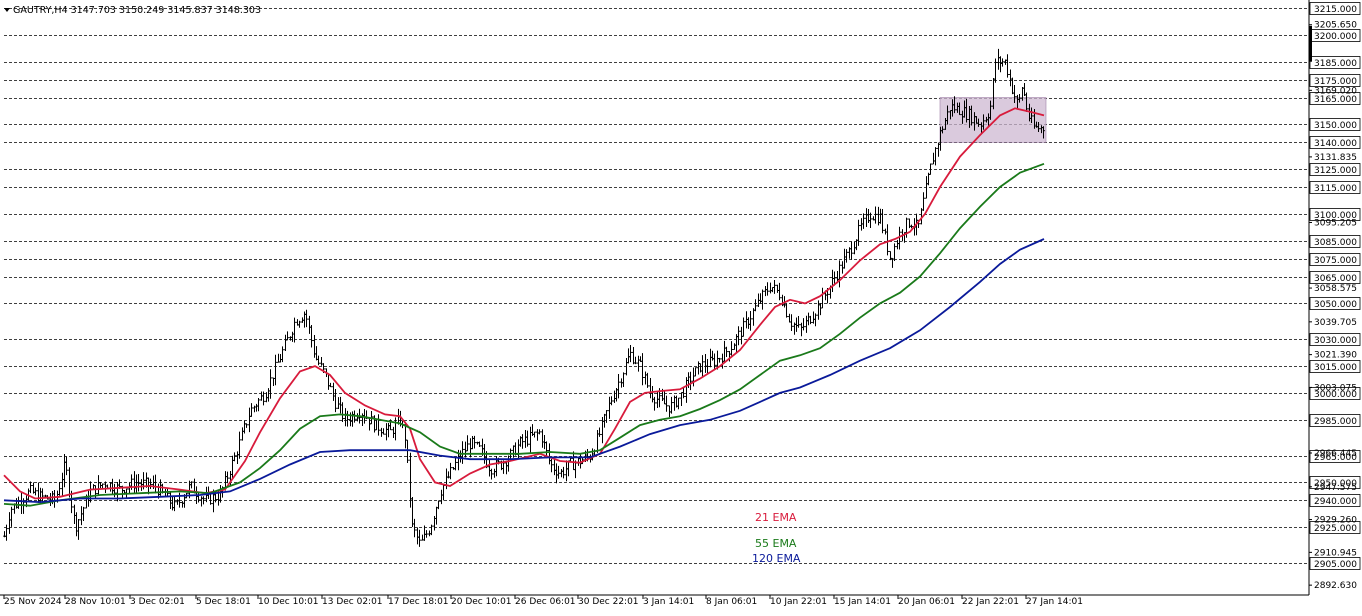 This screenshot has height=616, width=1362. I want to click on time-tick-label: 3 Dec 02:01, so click(157, 602).